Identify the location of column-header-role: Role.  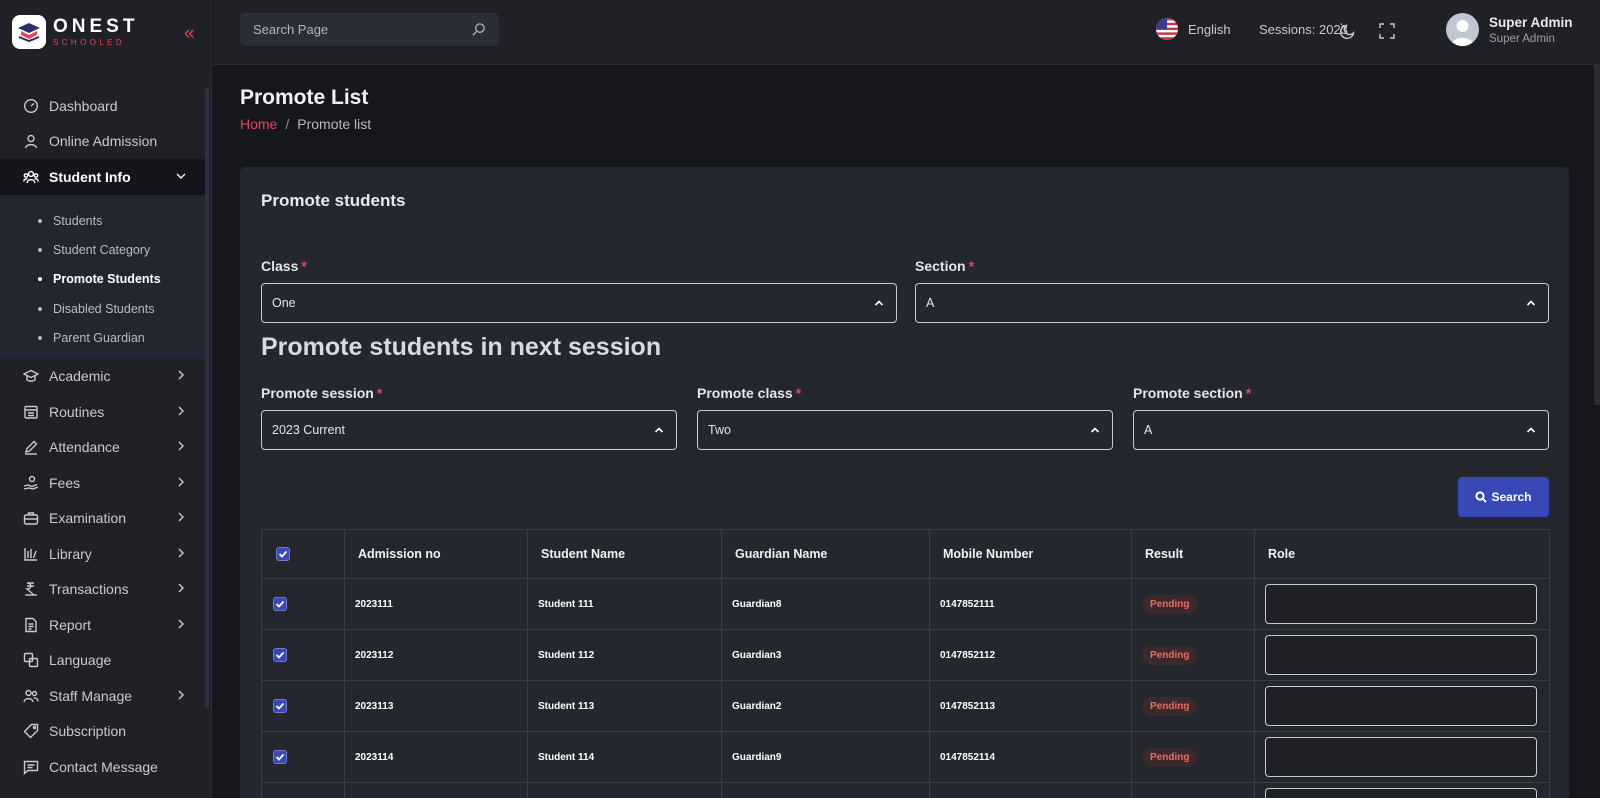
(1402, 554).